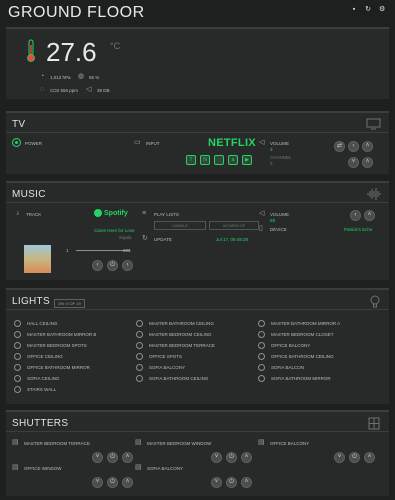  What do you see at coordinates (191, 160) in the screenshot?
I see `tv-app-button: T` at bounding box center [191, 160].